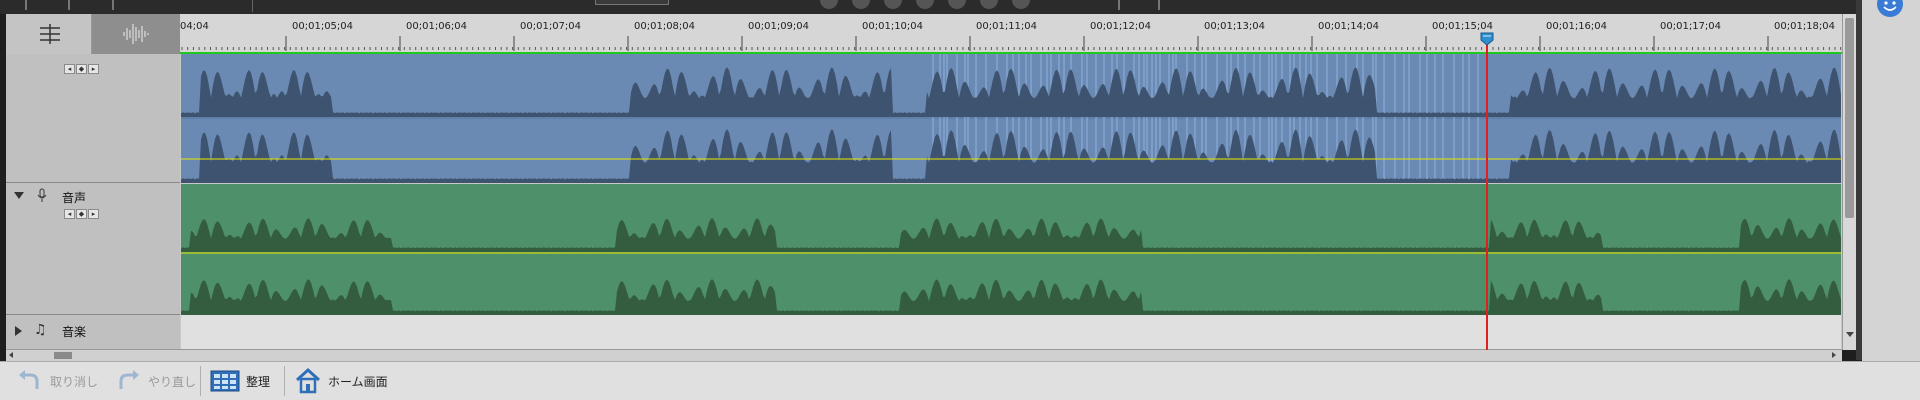  I want to click on undo-button: 取り消し, so click(57, 381).